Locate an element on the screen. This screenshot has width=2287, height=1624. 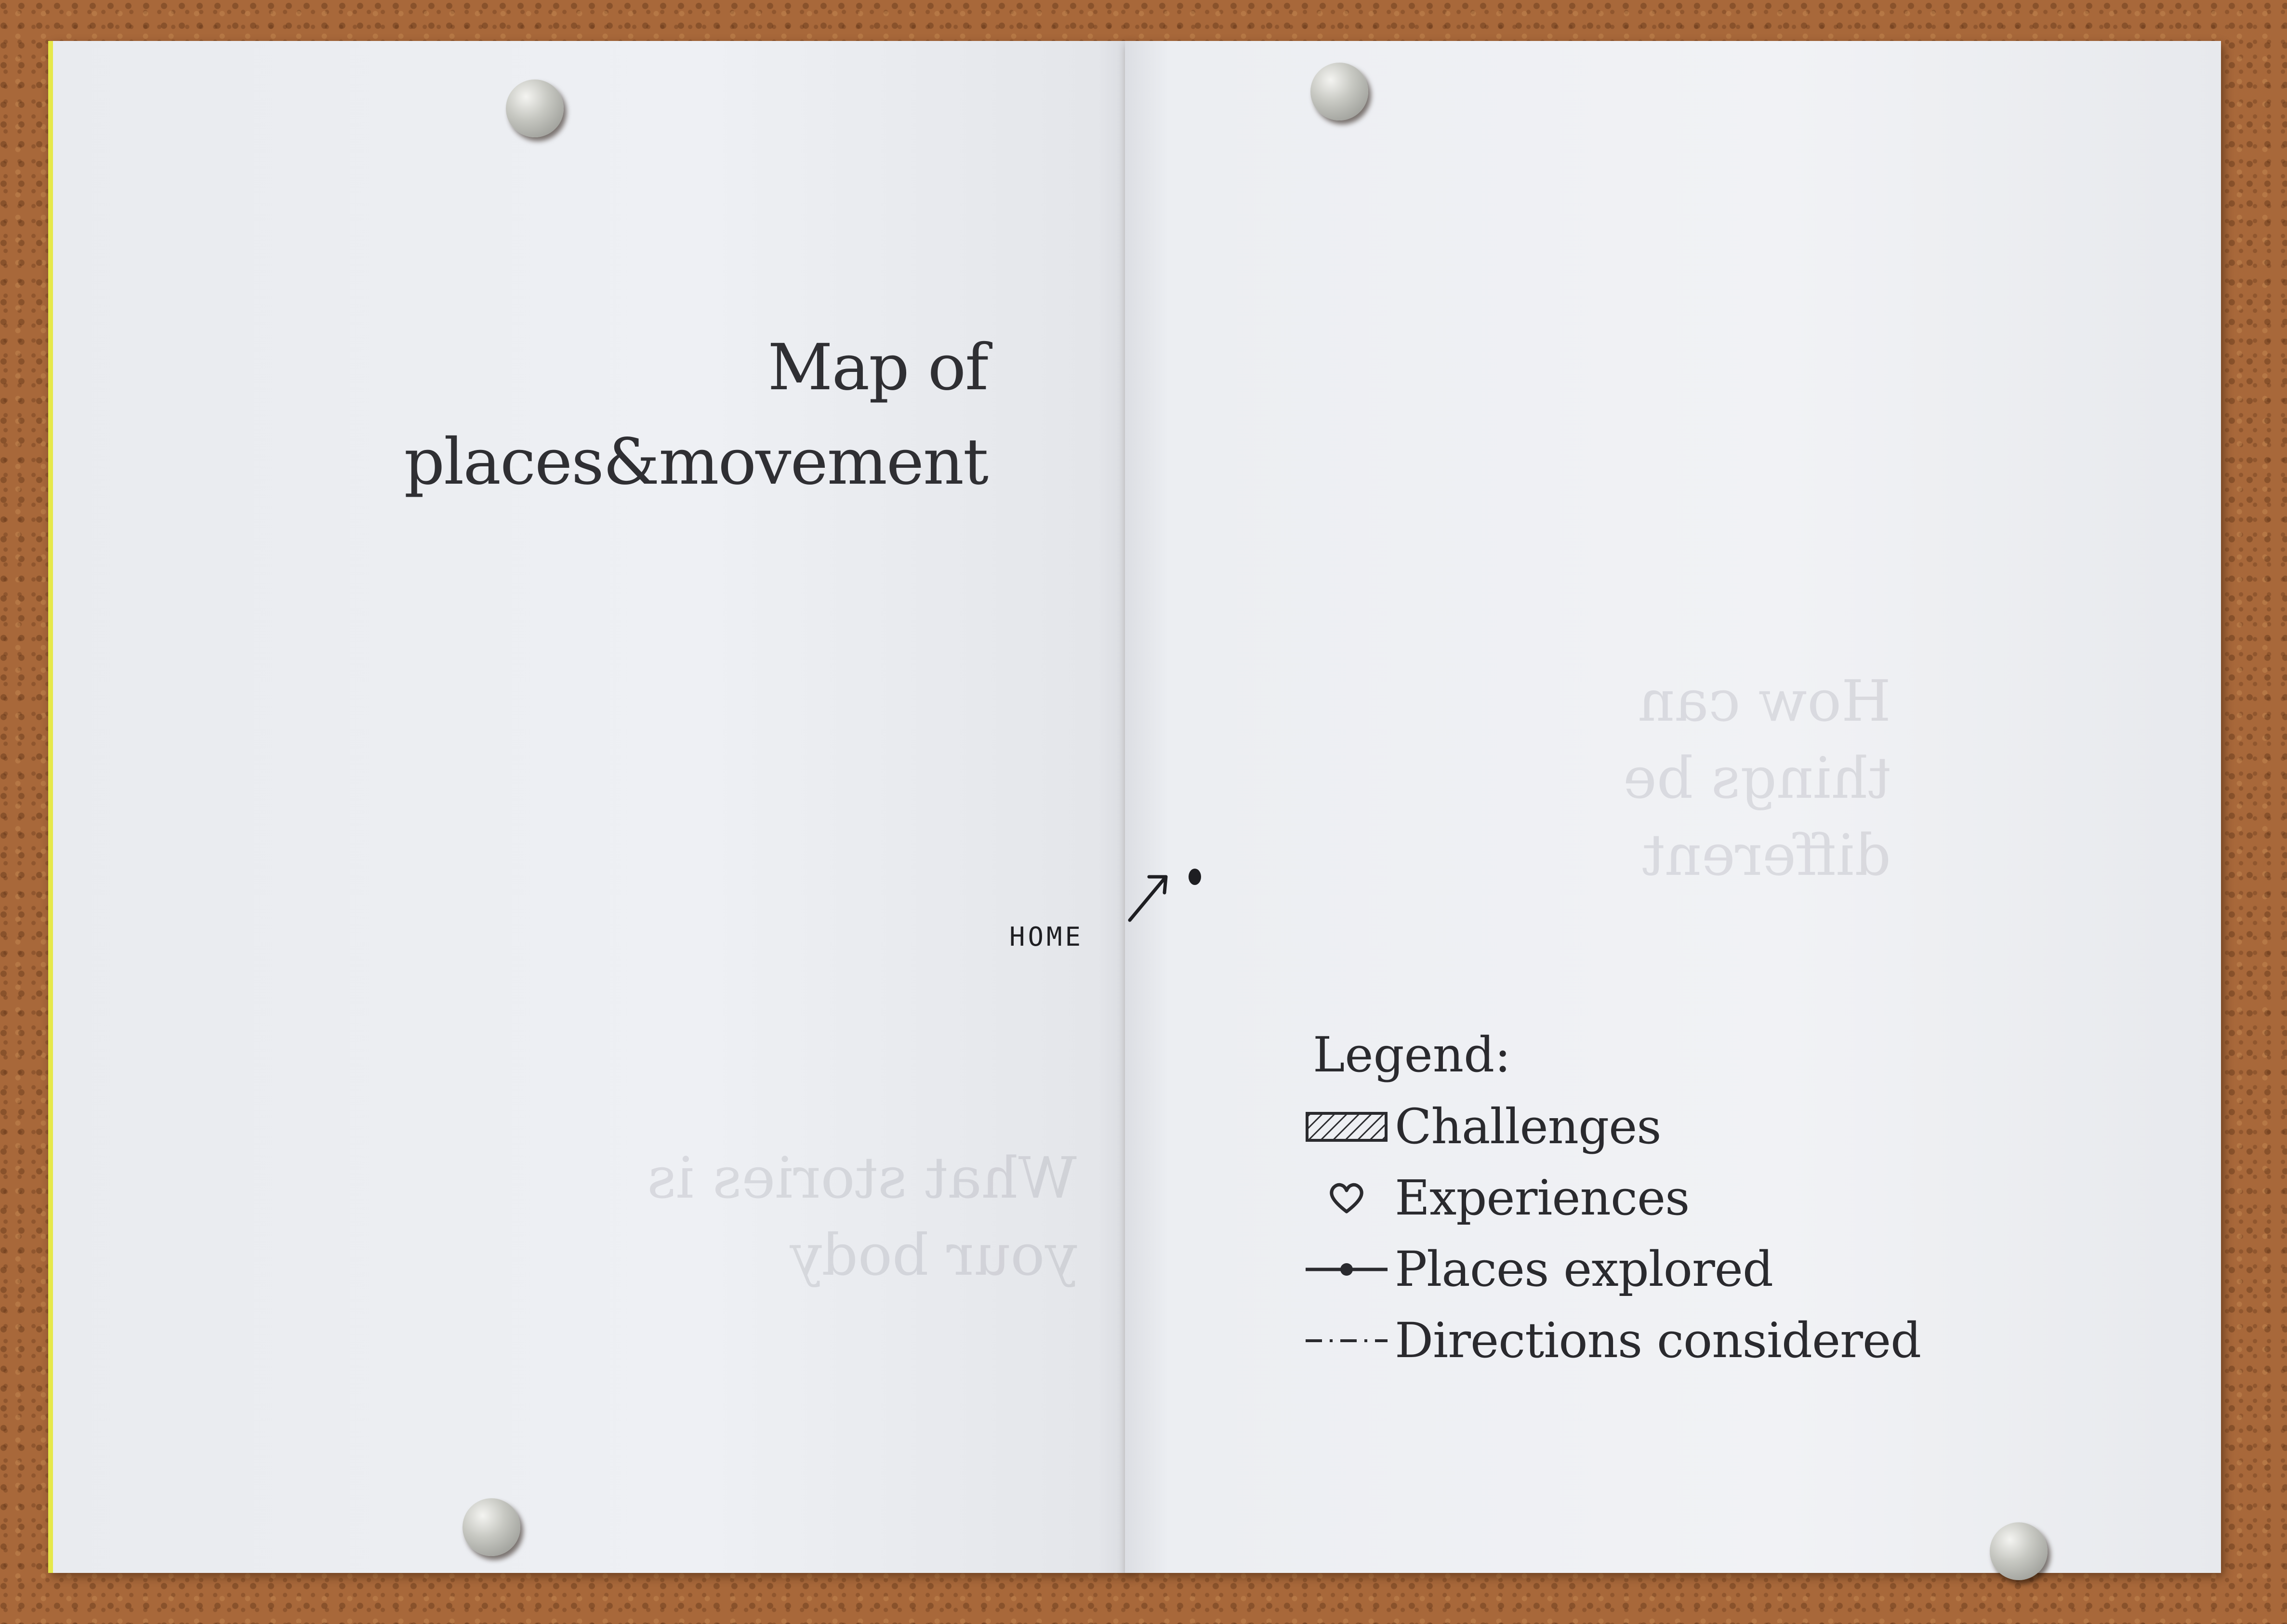
legend-item-places-explored: Places explored is located at coordinates (1609, 1269).